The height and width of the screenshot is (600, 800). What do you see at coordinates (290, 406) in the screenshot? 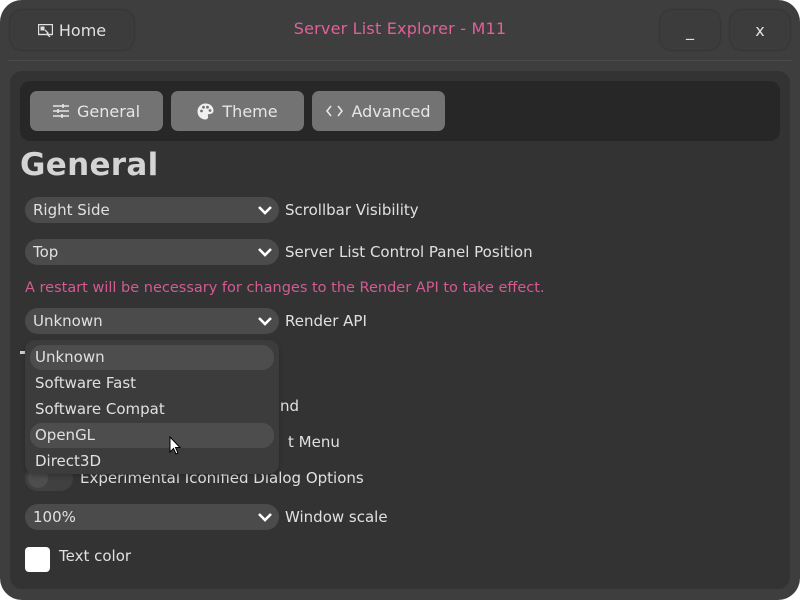
I see `toggle-label: nd` at bounding box center [290, 406].